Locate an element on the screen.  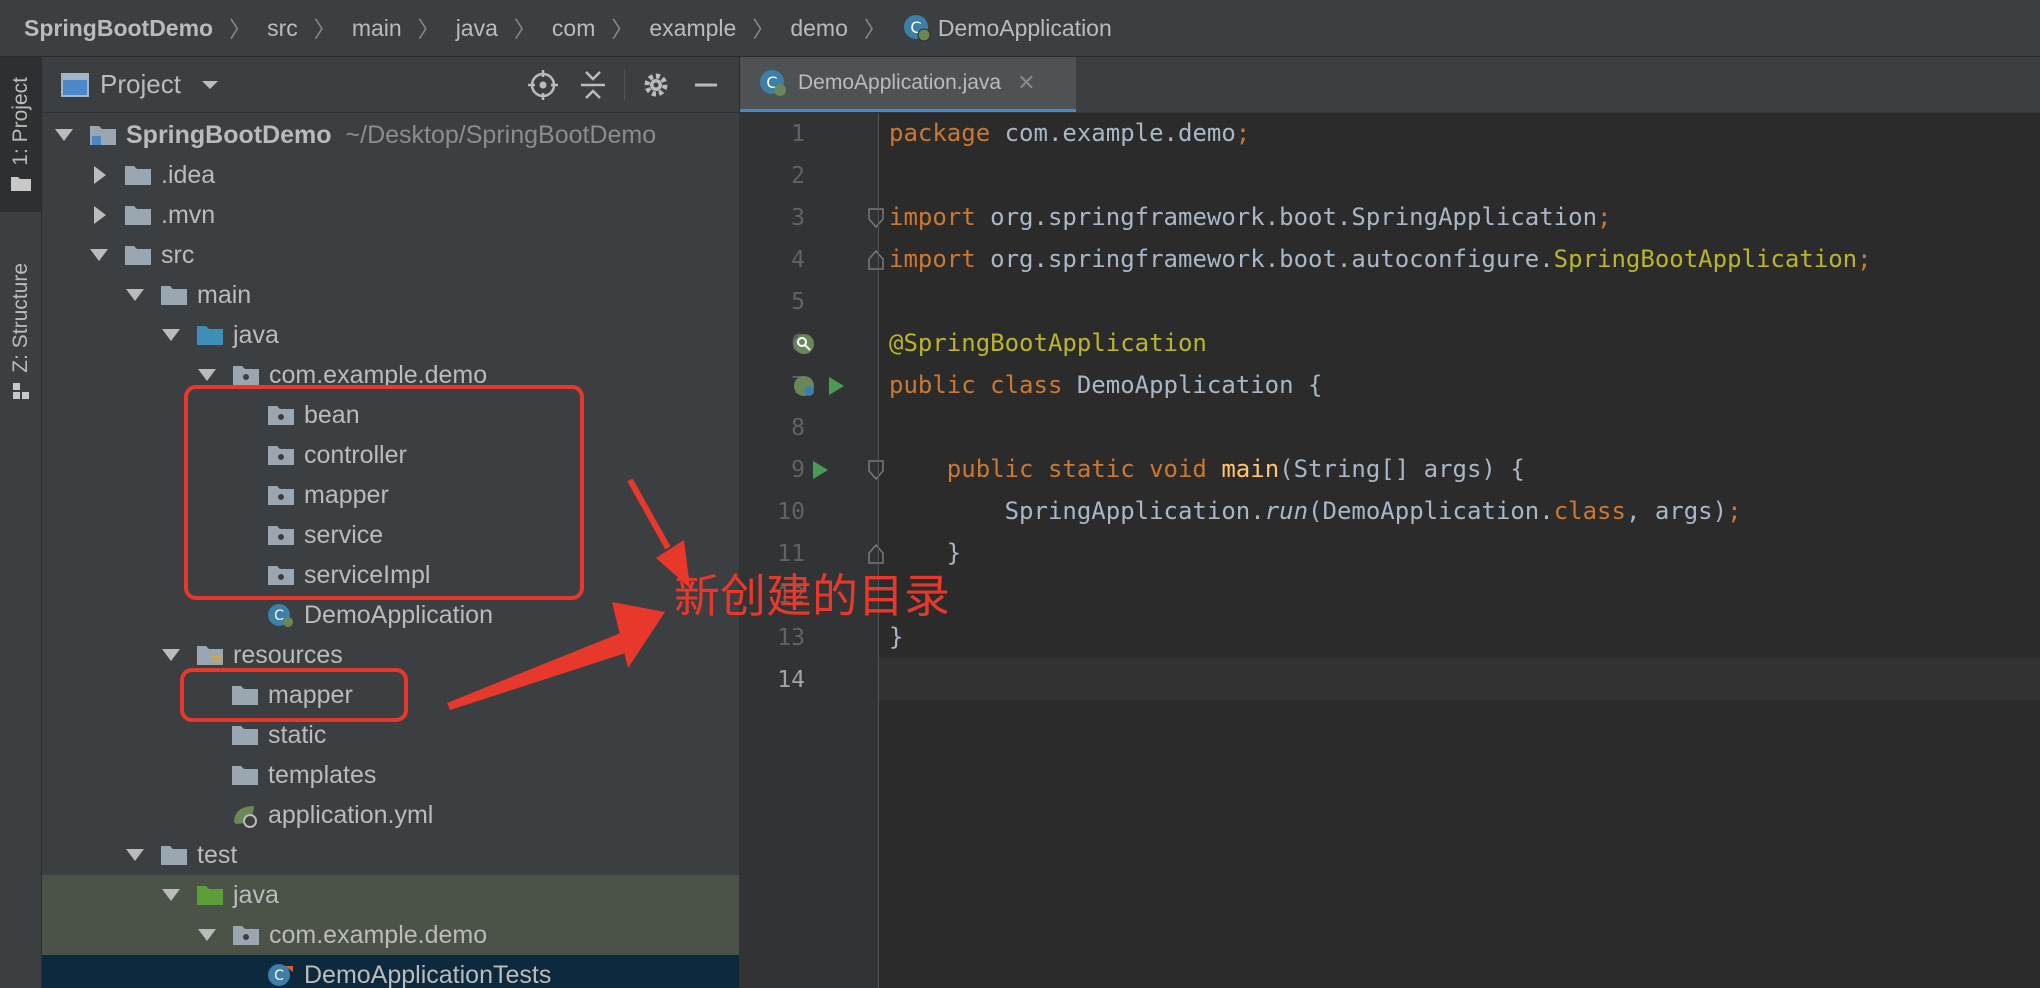
tree-item-static: static is located at coordinates (390, 735).